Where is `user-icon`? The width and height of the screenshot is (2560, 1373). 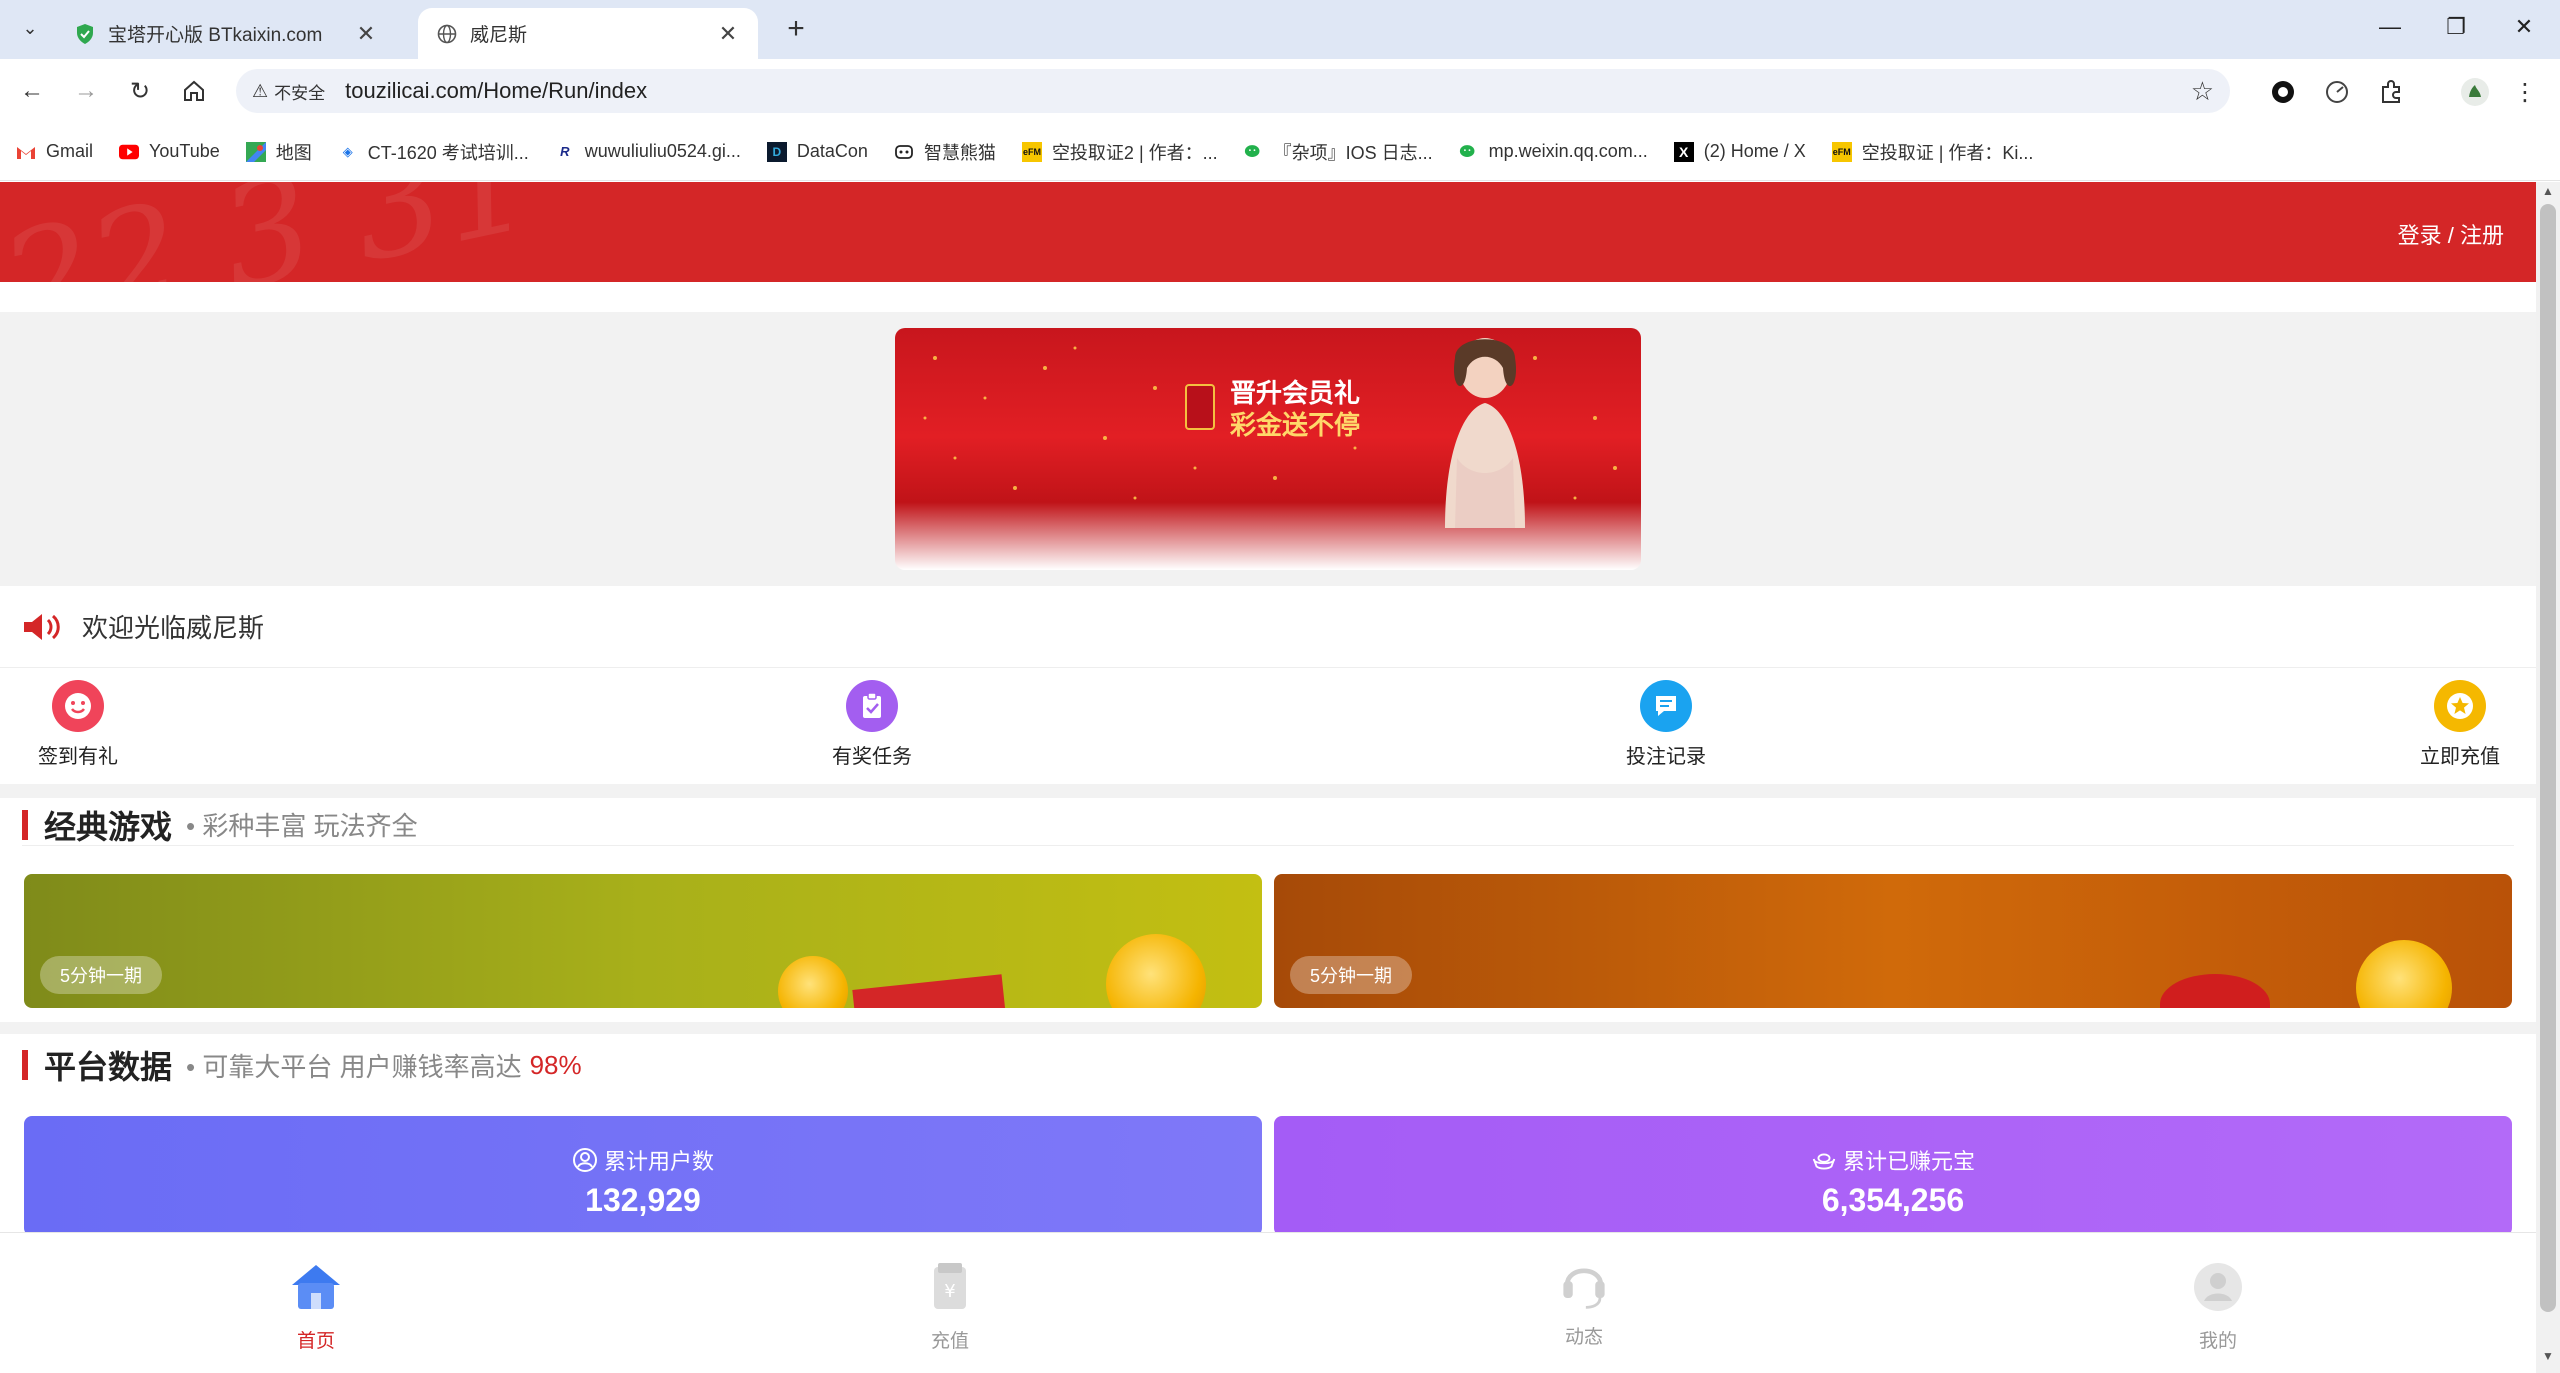 user-icon is located at coordinates (2218, 1287).